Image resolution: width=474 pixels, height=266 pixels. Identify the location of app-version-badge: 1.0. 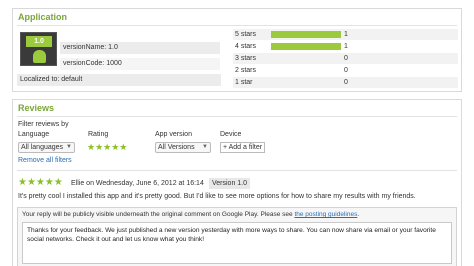
(39, 41).